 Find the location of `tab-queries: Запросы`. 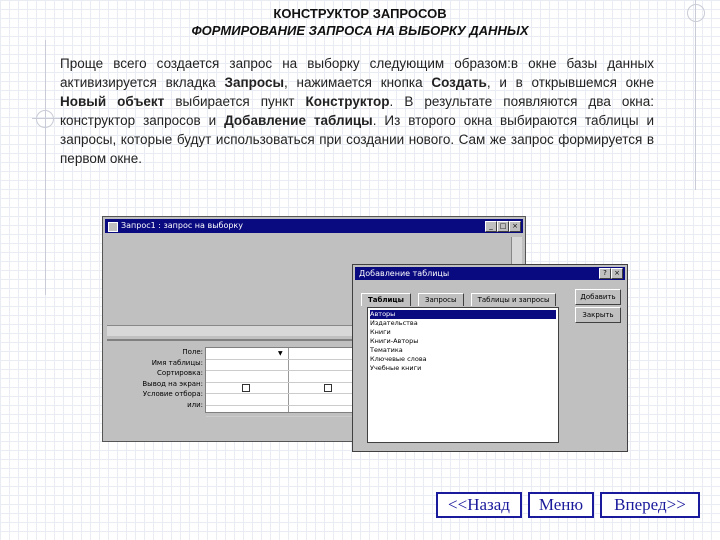

tab-queries: Запросы is located at coordinates (441, 299).